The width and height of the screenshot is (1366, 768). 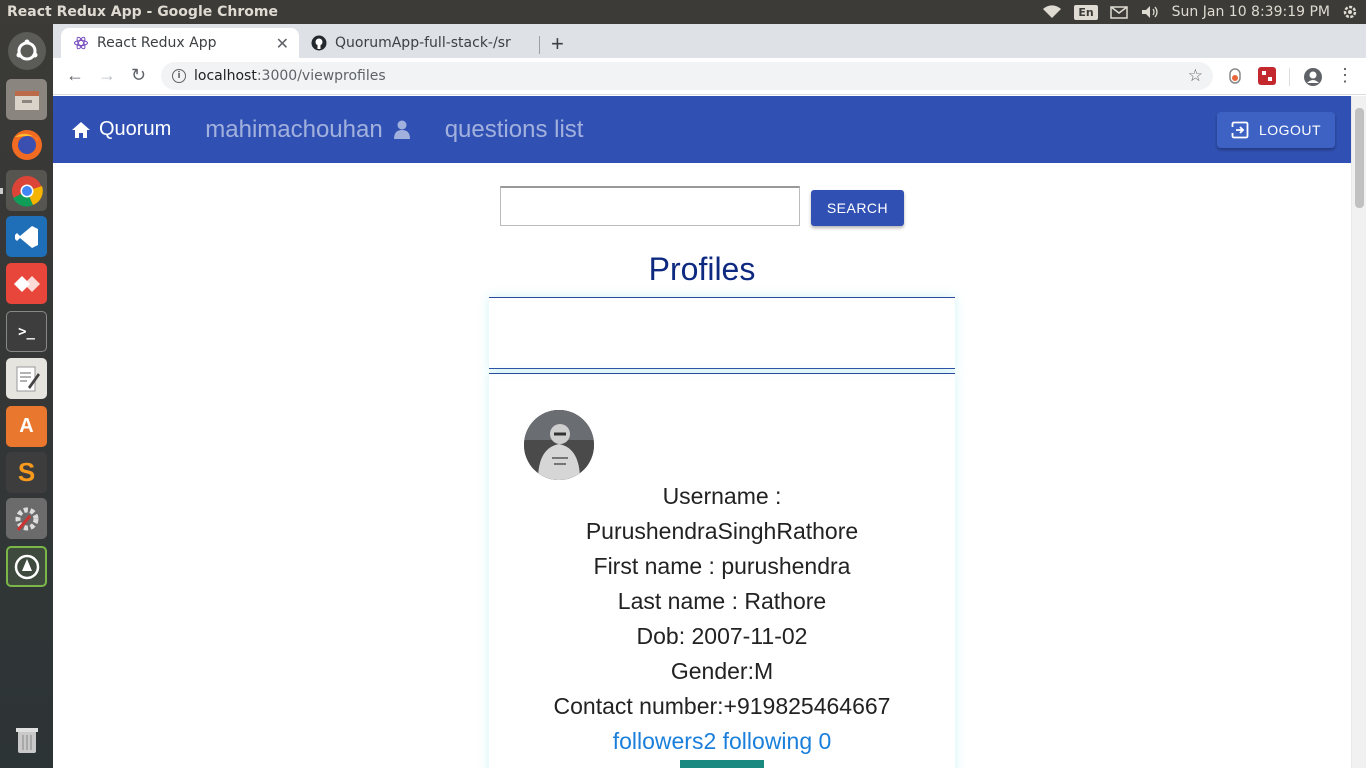 What do you see at coordinates (722, 333) in the screenshot?
I see `profile-card-header` at bounding box center [722, 333].